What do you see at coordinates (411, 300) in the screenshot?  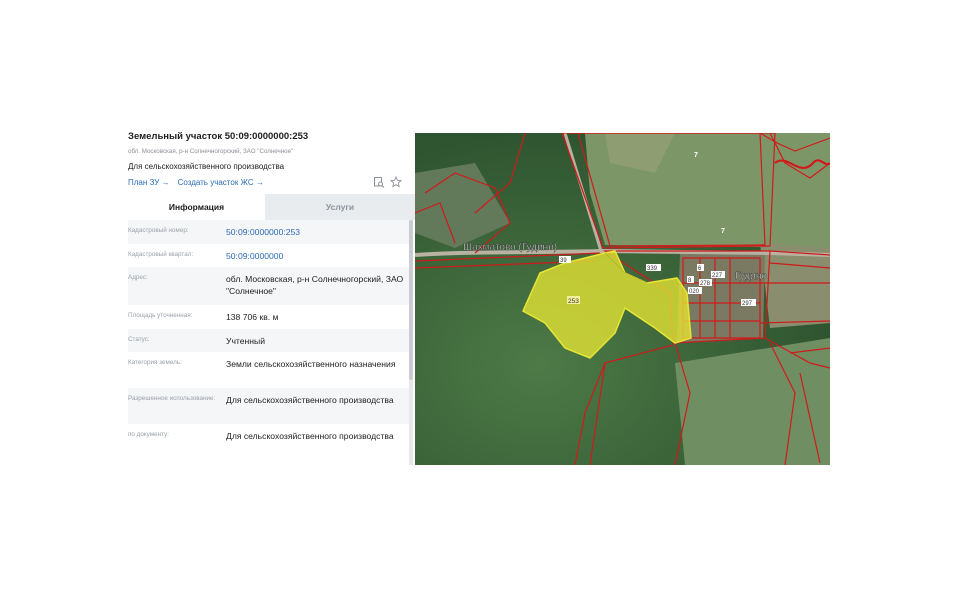 I see `scrollbar-thumb` at bounding box center [411, 300].